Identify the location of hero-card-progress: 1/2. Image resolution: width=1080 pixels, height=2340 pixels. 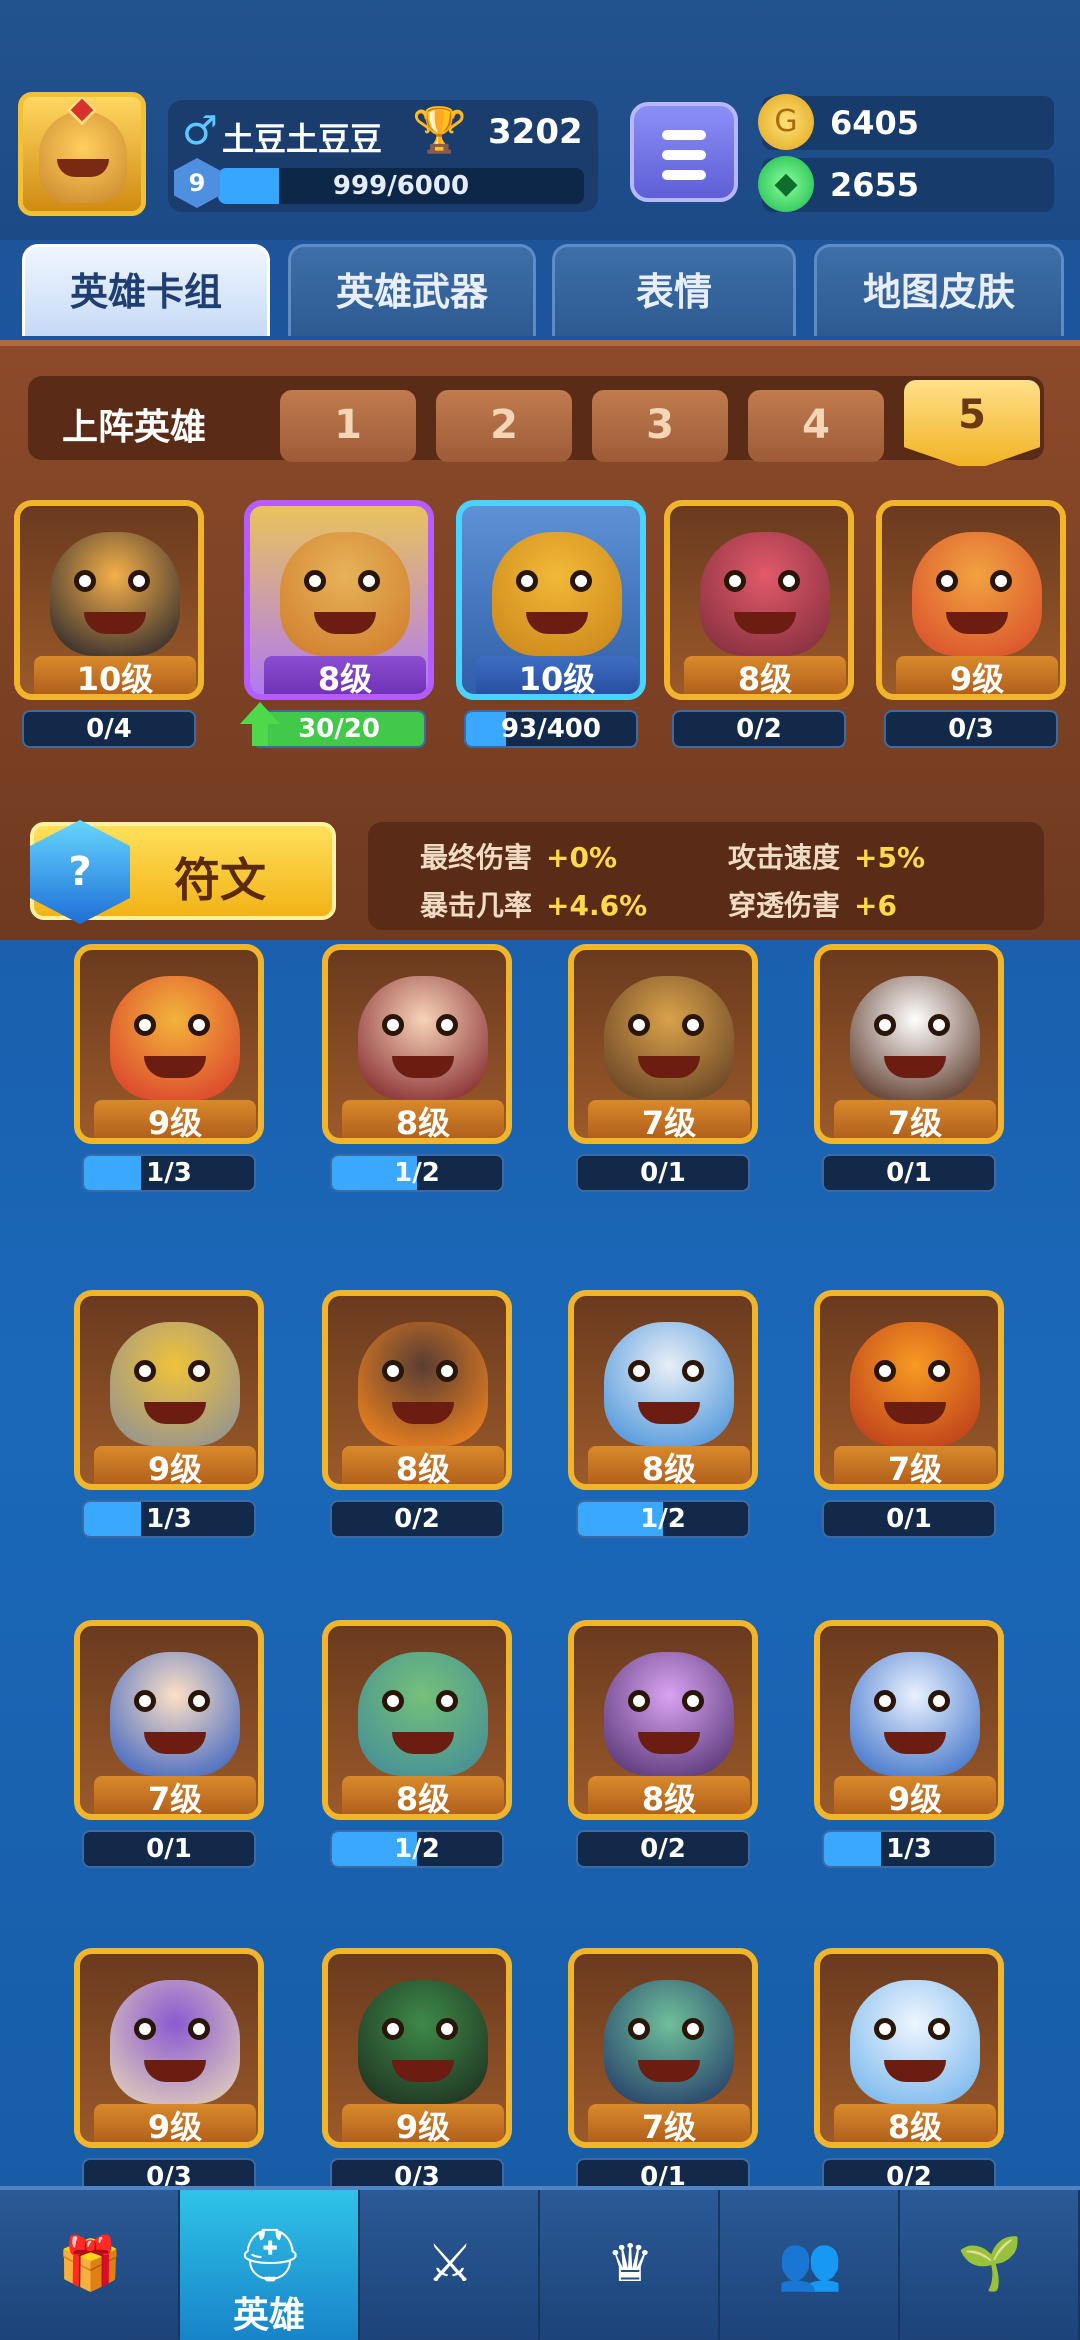
(417, 1849).